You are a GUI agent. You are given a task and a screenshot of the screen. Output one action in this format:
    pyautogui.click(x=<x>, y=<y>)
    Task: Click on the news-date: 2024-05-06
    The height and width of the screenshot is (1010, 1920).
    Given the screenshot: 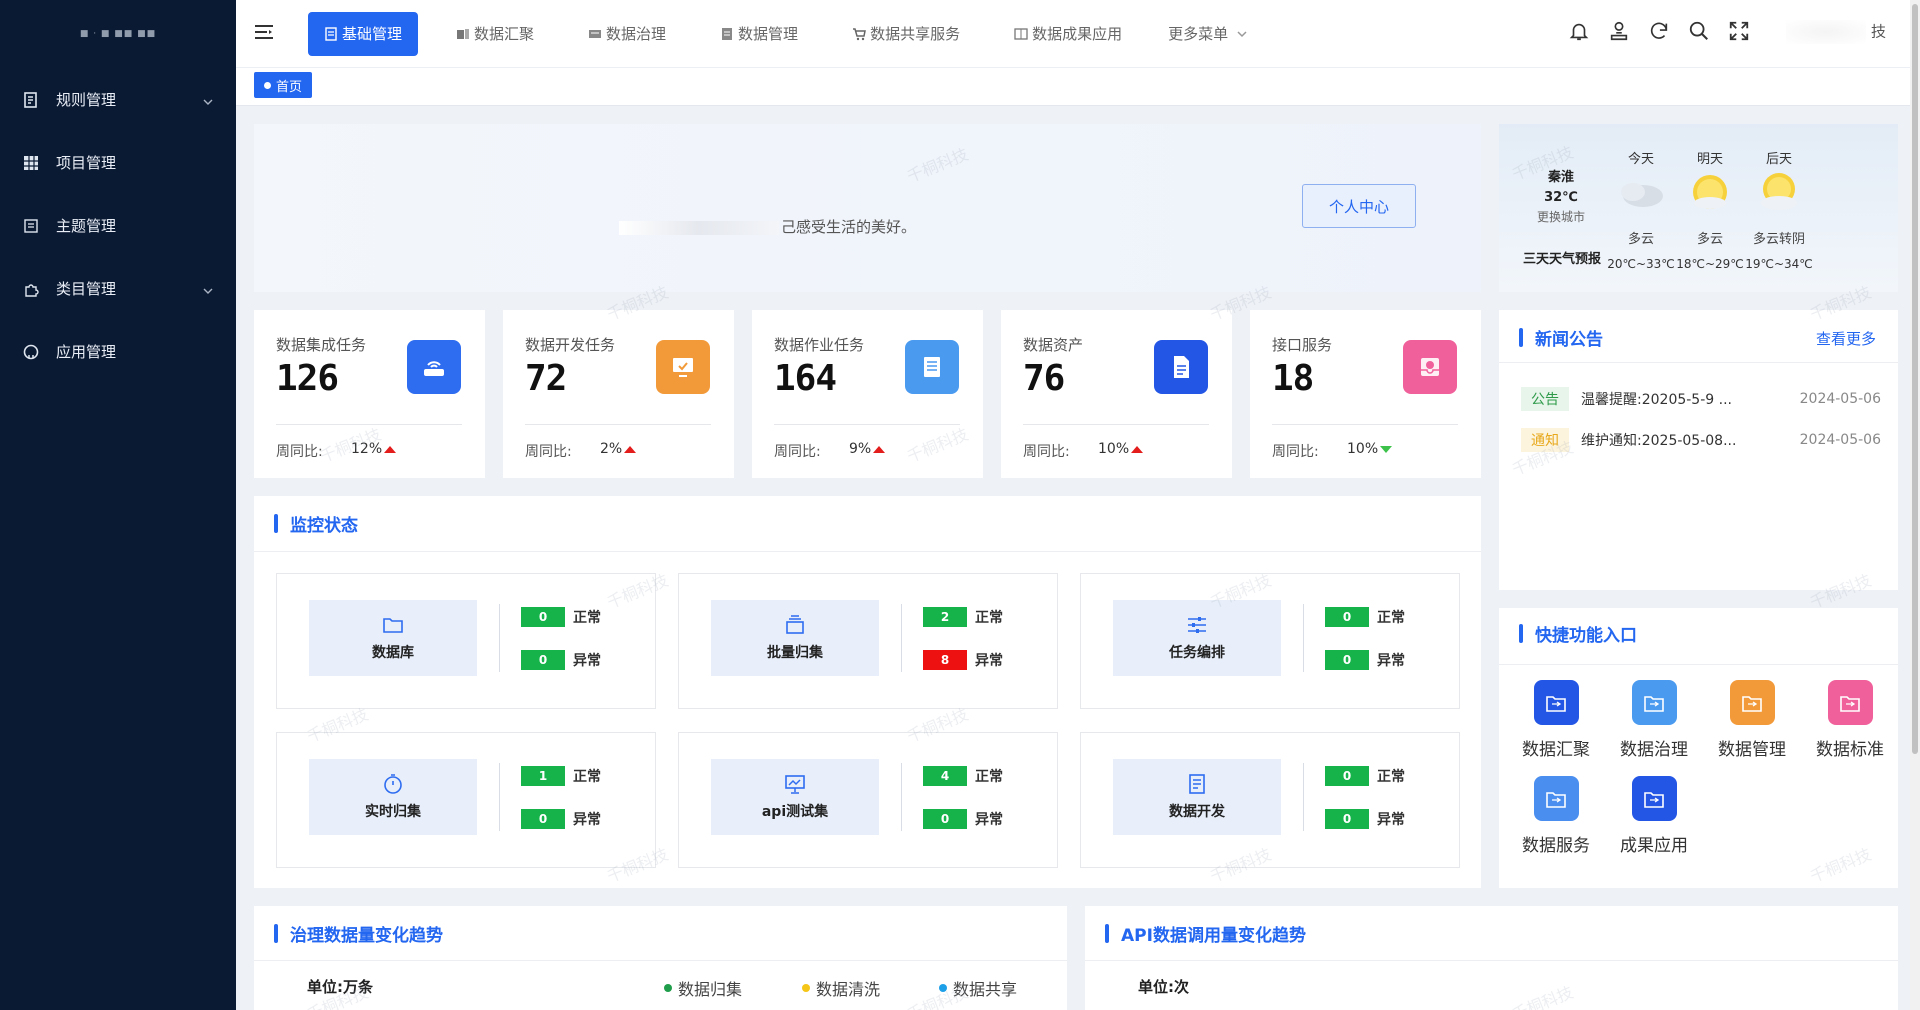 What is the action you would take?
    pyautogui.click(x=1840, y=399)
    